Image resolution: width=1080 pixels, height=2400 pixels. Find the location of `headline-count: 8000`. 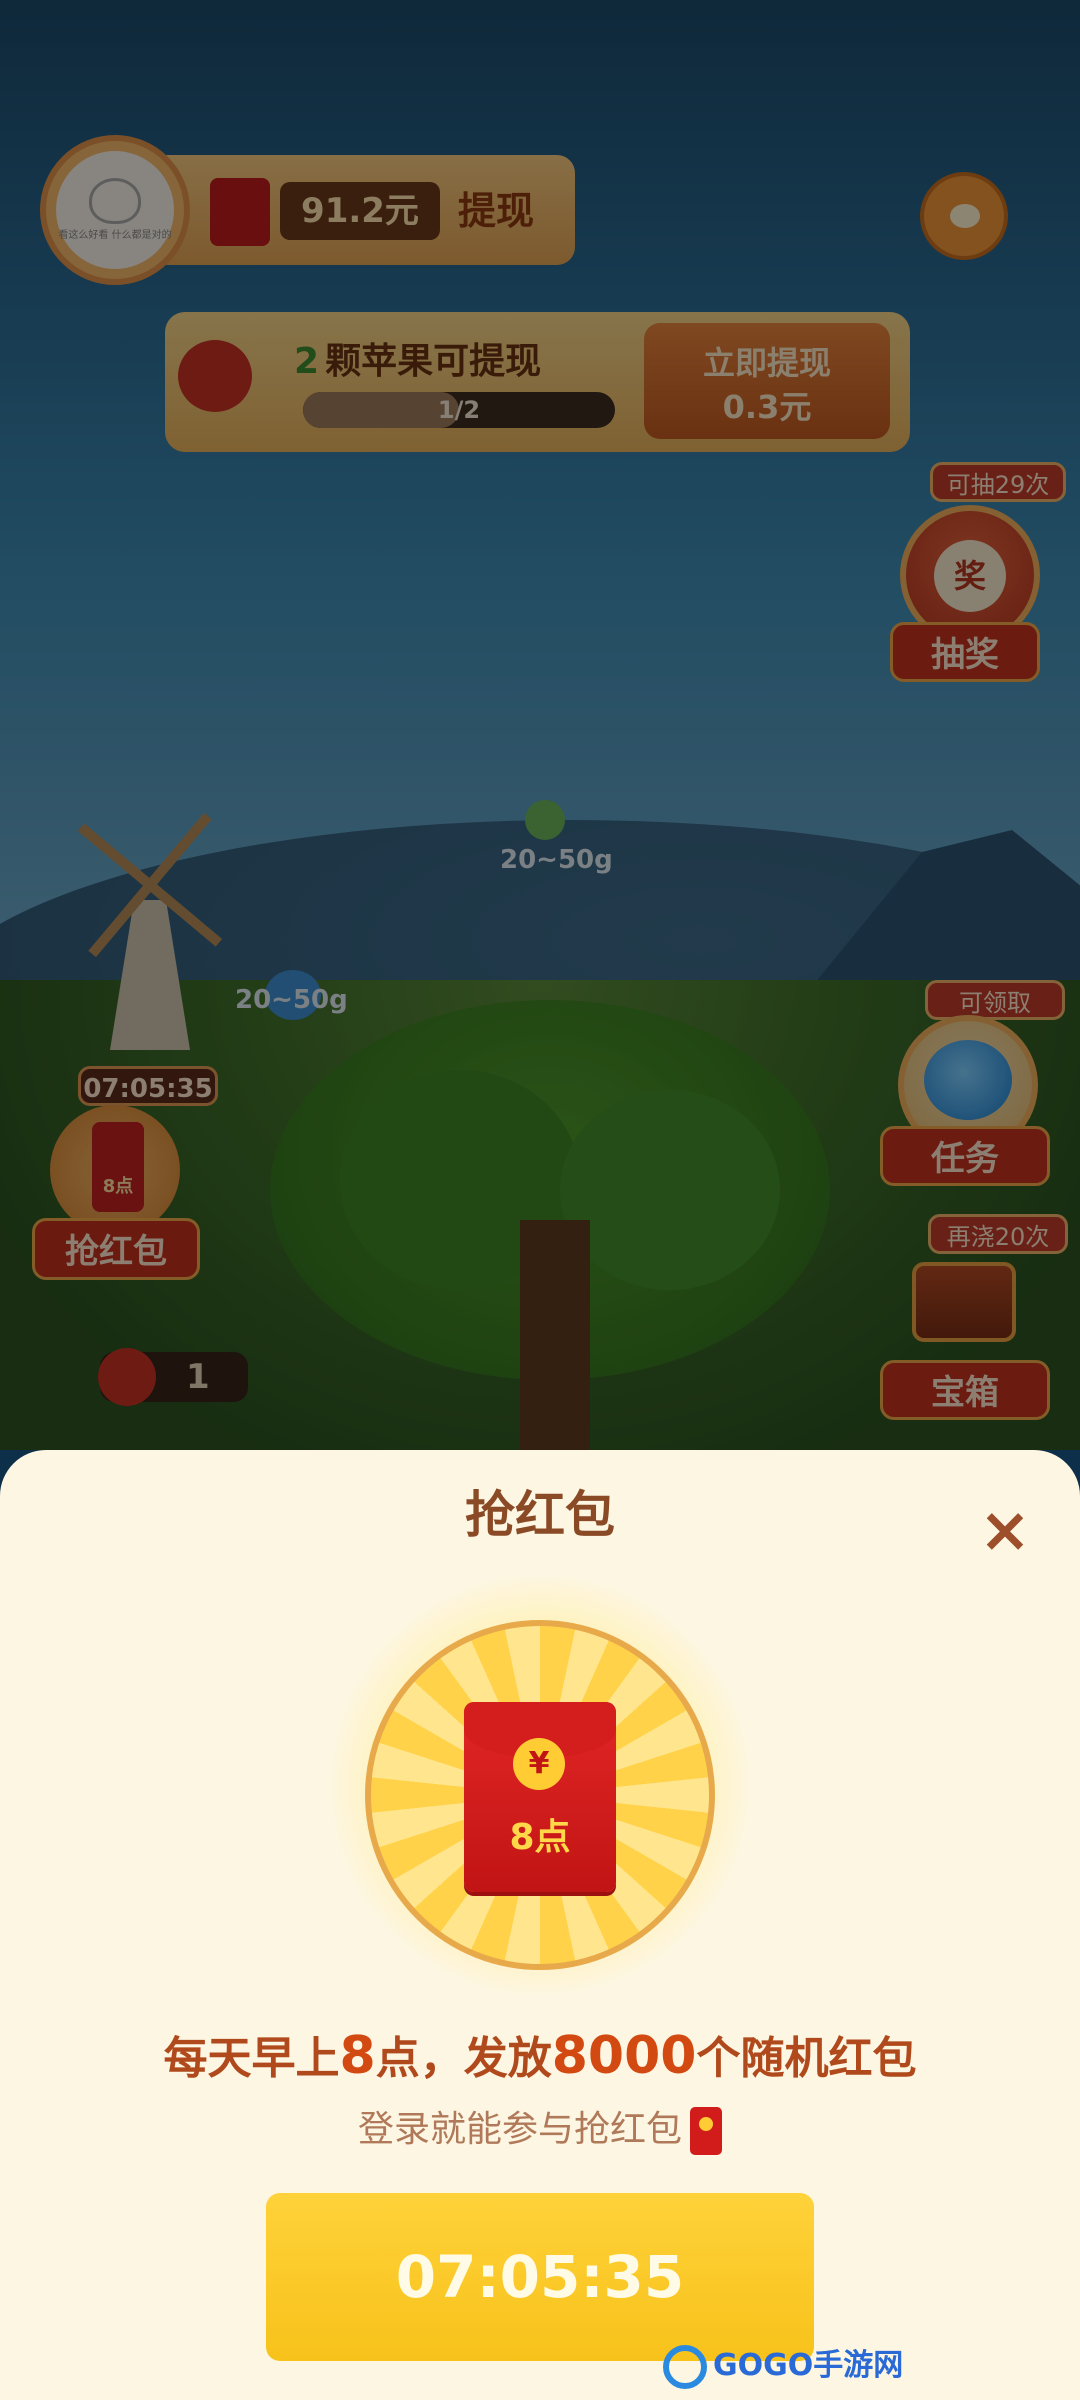

headline-count: 8000 is located at coordinates (624, 2056).